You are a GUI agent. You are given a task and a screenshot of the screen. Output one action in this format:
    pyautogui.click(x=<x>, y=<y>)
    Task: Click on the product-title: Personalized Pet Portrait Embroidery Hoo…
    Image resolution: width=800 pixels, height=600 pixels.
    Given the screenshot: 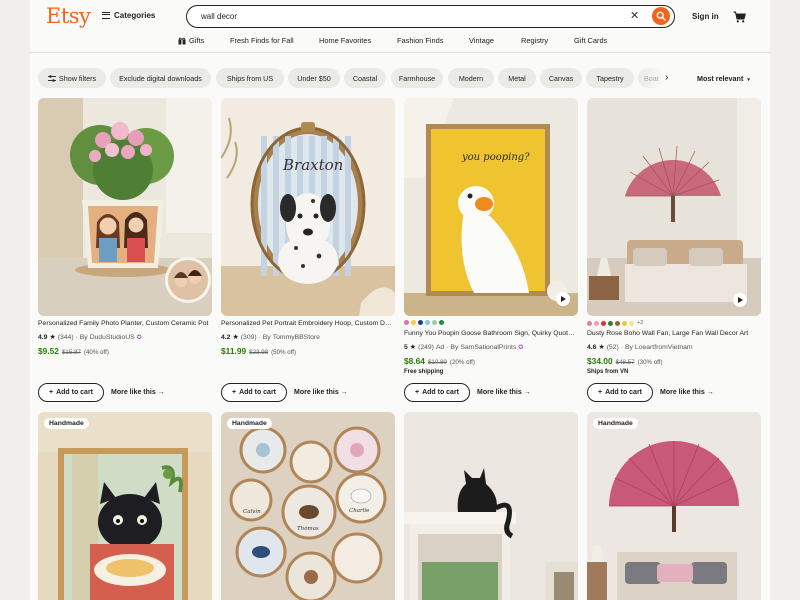 What is the action you would take?
    pyautogui.click(x=308, y=323)
    